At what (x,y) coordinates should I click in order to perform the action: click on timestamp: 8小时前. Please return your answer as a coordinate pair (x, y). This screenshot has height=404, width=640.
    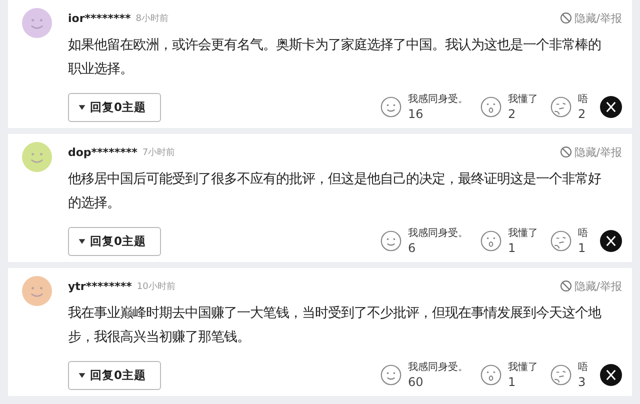
    Looking at the image, I should click on (152, 18).